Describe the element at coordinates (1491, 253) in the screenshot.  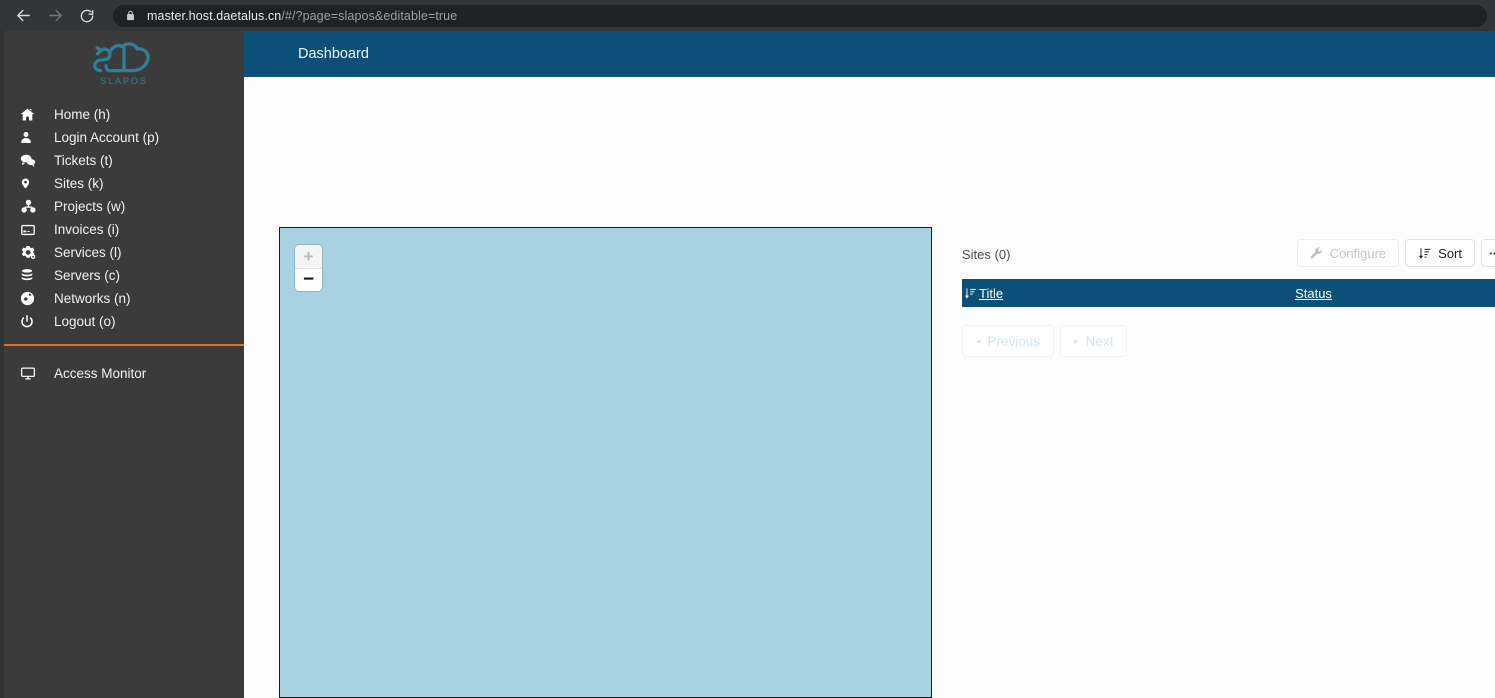
I see `ellipsis-icon` at that location.